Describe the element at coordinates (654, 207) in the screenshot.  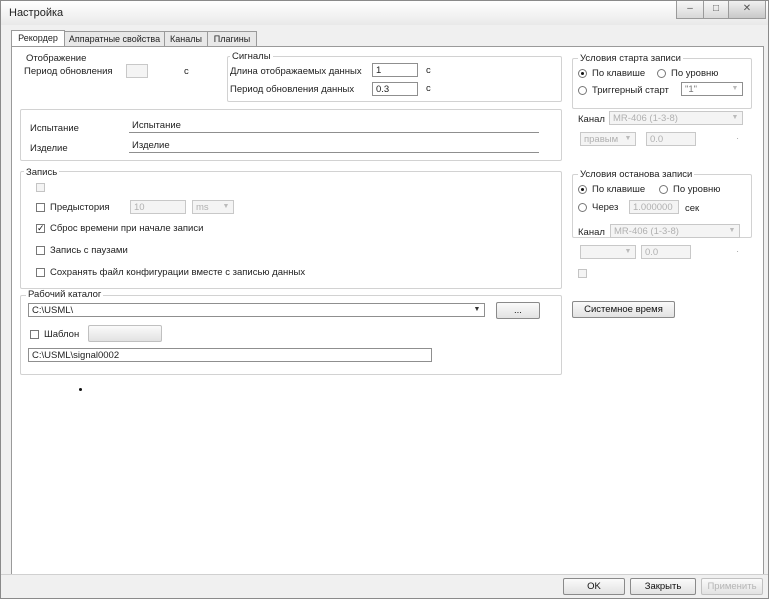
I see `stop-after-input: 1.000000` at that location.